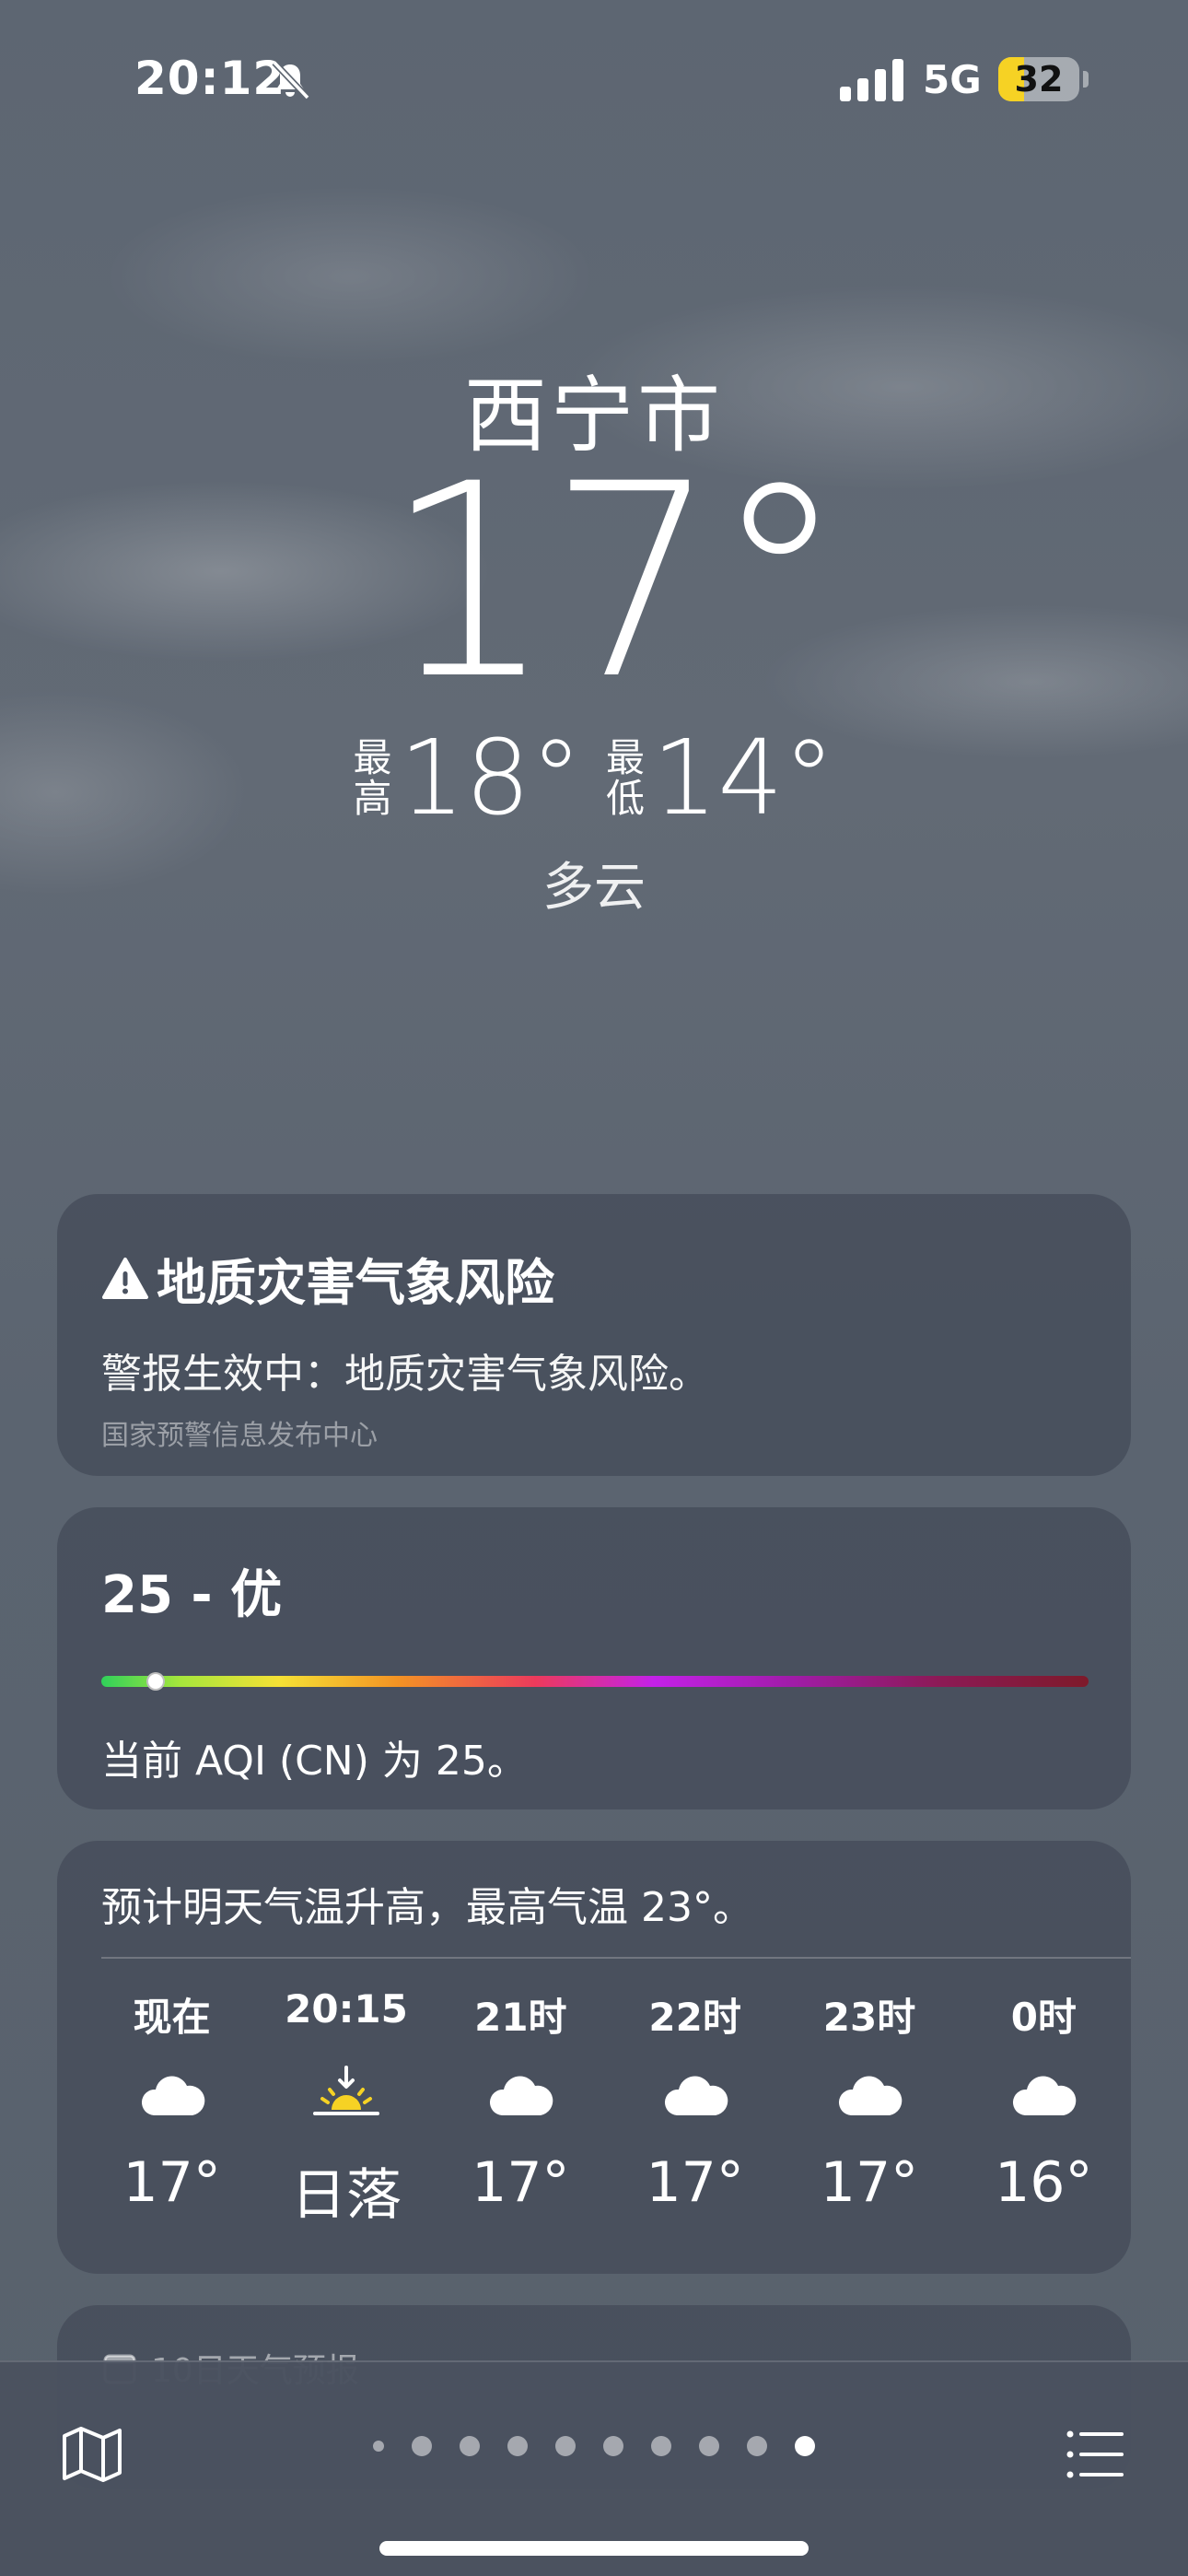  Describe the element at coordinates (427, 1907) in the screenshot. I see `hourly-summary: 预计明天气温升高，最高气温 23°。` at that location.